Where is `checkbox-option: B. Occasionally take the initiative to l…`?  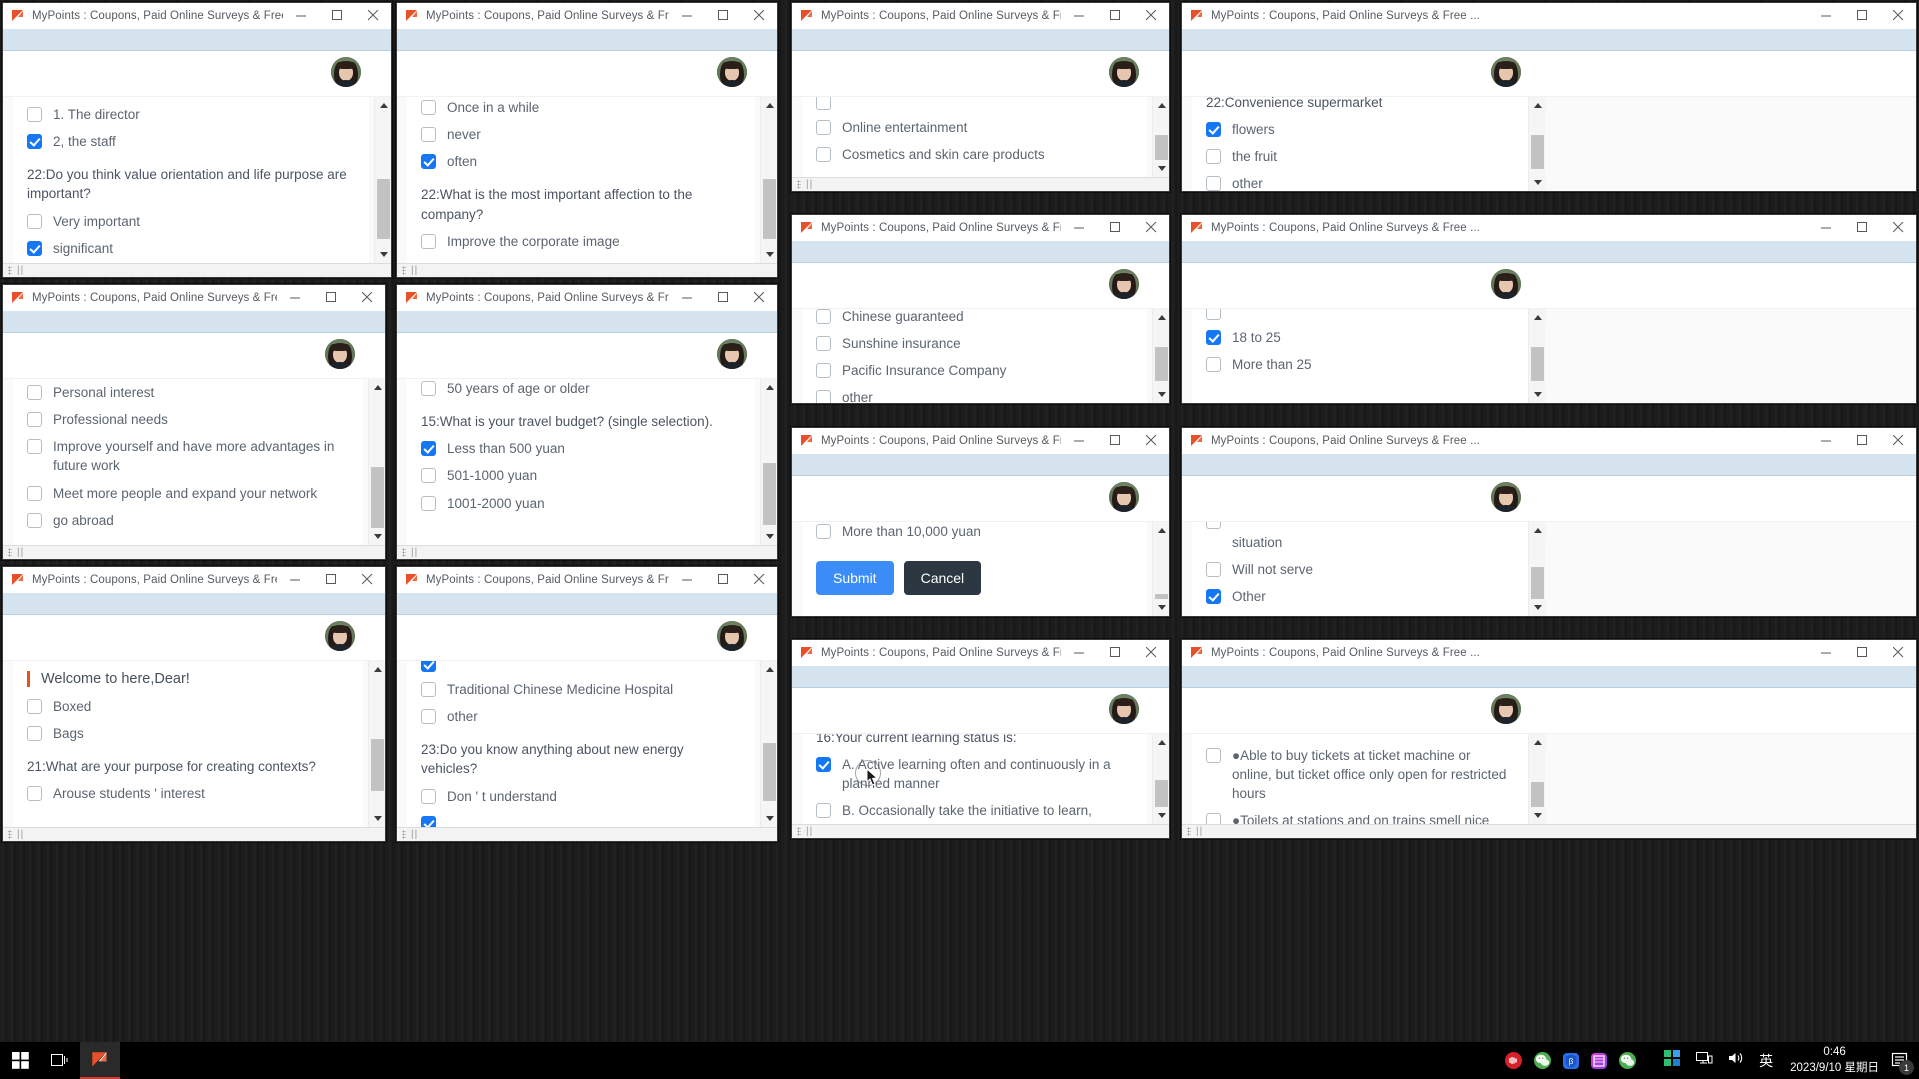
checkbox-option: B. Occasionally take the initiative to l… is located at coordinates (974, 810).